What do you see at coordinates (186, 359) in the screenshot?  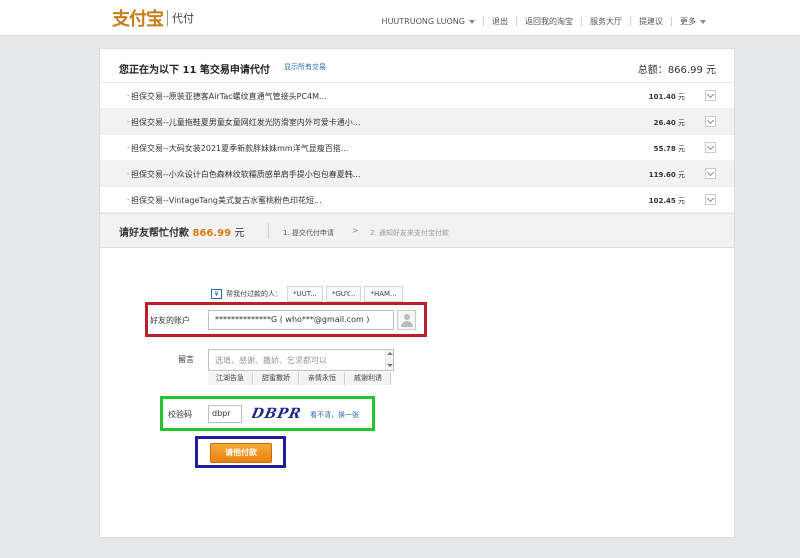 I see `message-label: 留言` at bounding box center [186, 359].